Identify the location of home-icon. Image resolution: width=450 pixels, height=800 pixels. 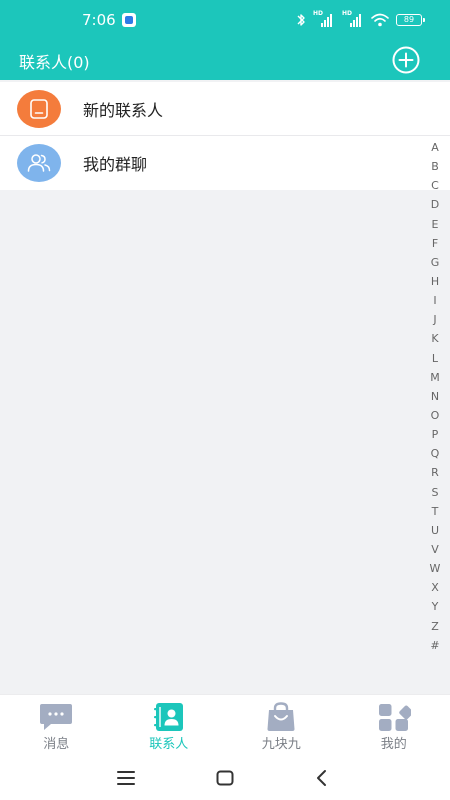
(225, 778).